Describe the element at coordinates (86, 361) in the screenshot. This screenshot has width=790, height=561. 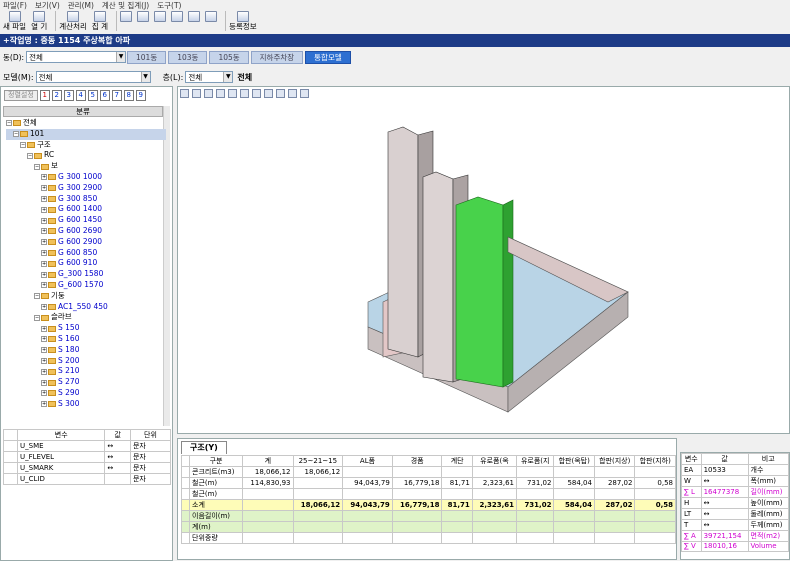
I see `tree-item: + S 200` at that location.